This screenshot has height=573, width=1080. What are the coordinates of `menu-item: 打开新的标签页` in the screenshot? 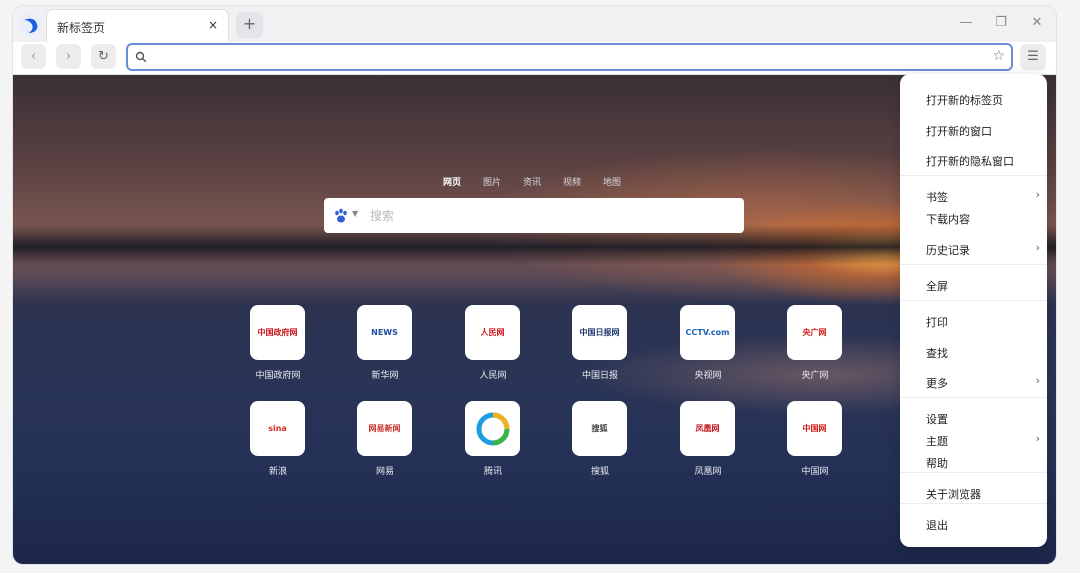 It's located at (973, 99).